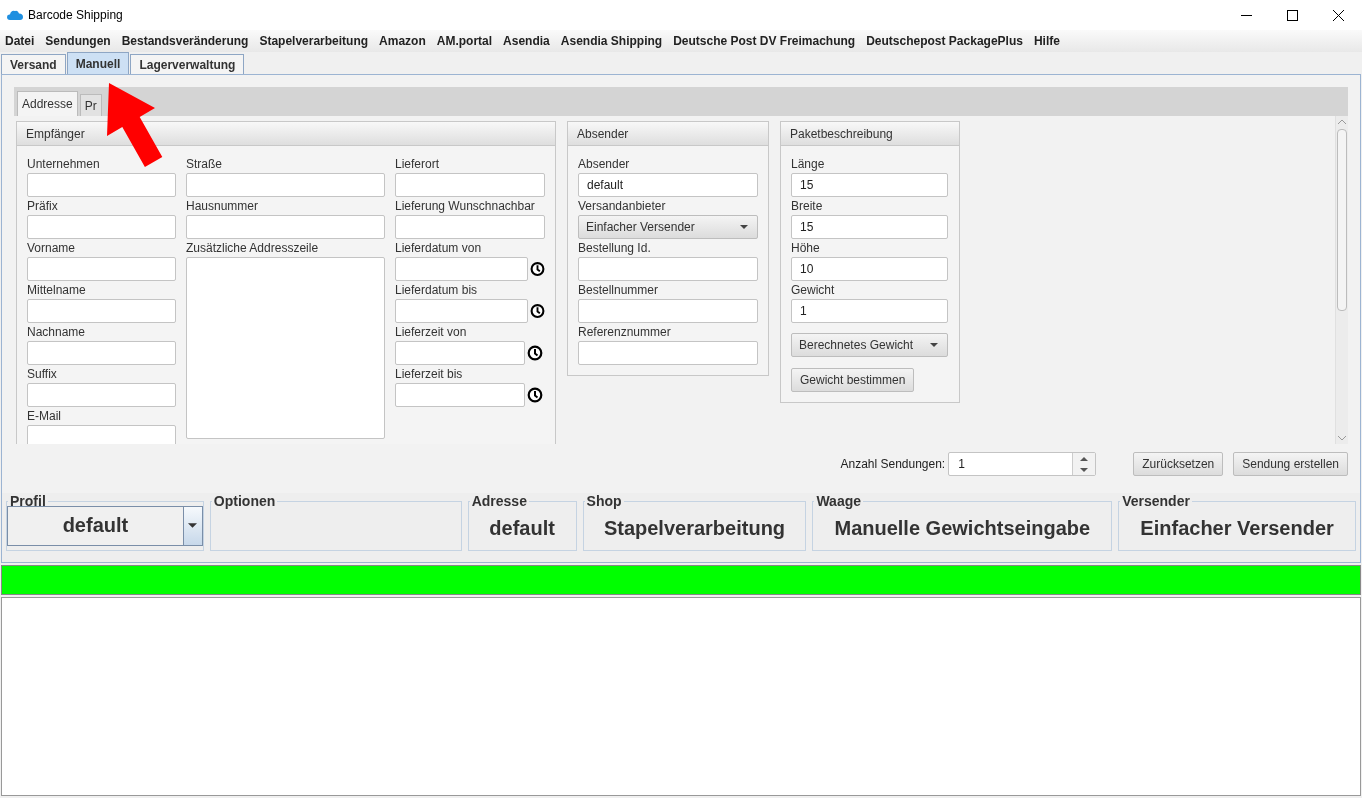 The image size is (1362, 798). I want to click on weigh-button: Gewicht bestimmen, so click(853, 380).